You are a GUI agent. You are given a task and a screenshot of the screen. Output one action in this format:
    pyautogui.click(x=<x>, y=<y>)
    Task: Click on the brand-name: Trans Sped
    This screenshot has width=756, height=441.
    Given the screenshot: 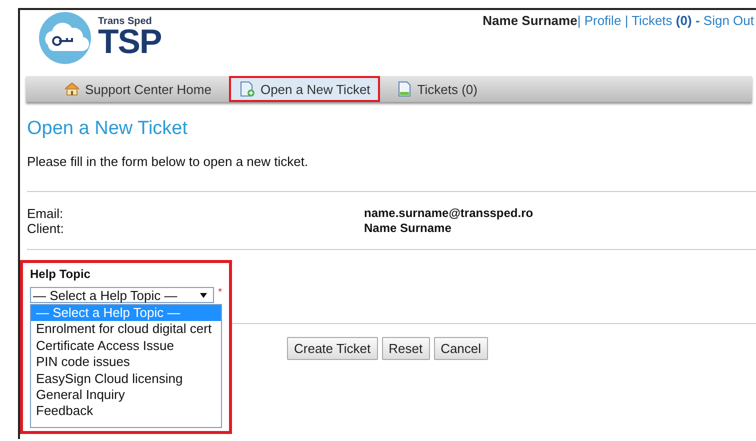 What is the action you would take?
    pyautogui.click(x=125, y=21)
    